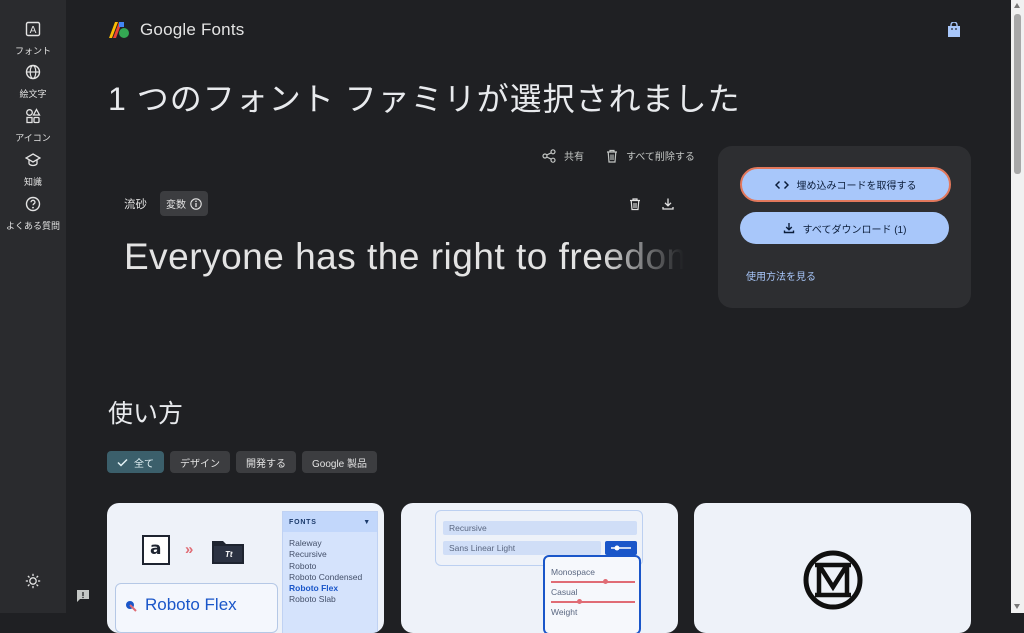 Image resolution: width=1024 pixels, height=633 pixels. What do you see at coordinates (146, 414) in the screenshot?
I see `usage-section-title: 使い方` at bounding box center [146, 414].